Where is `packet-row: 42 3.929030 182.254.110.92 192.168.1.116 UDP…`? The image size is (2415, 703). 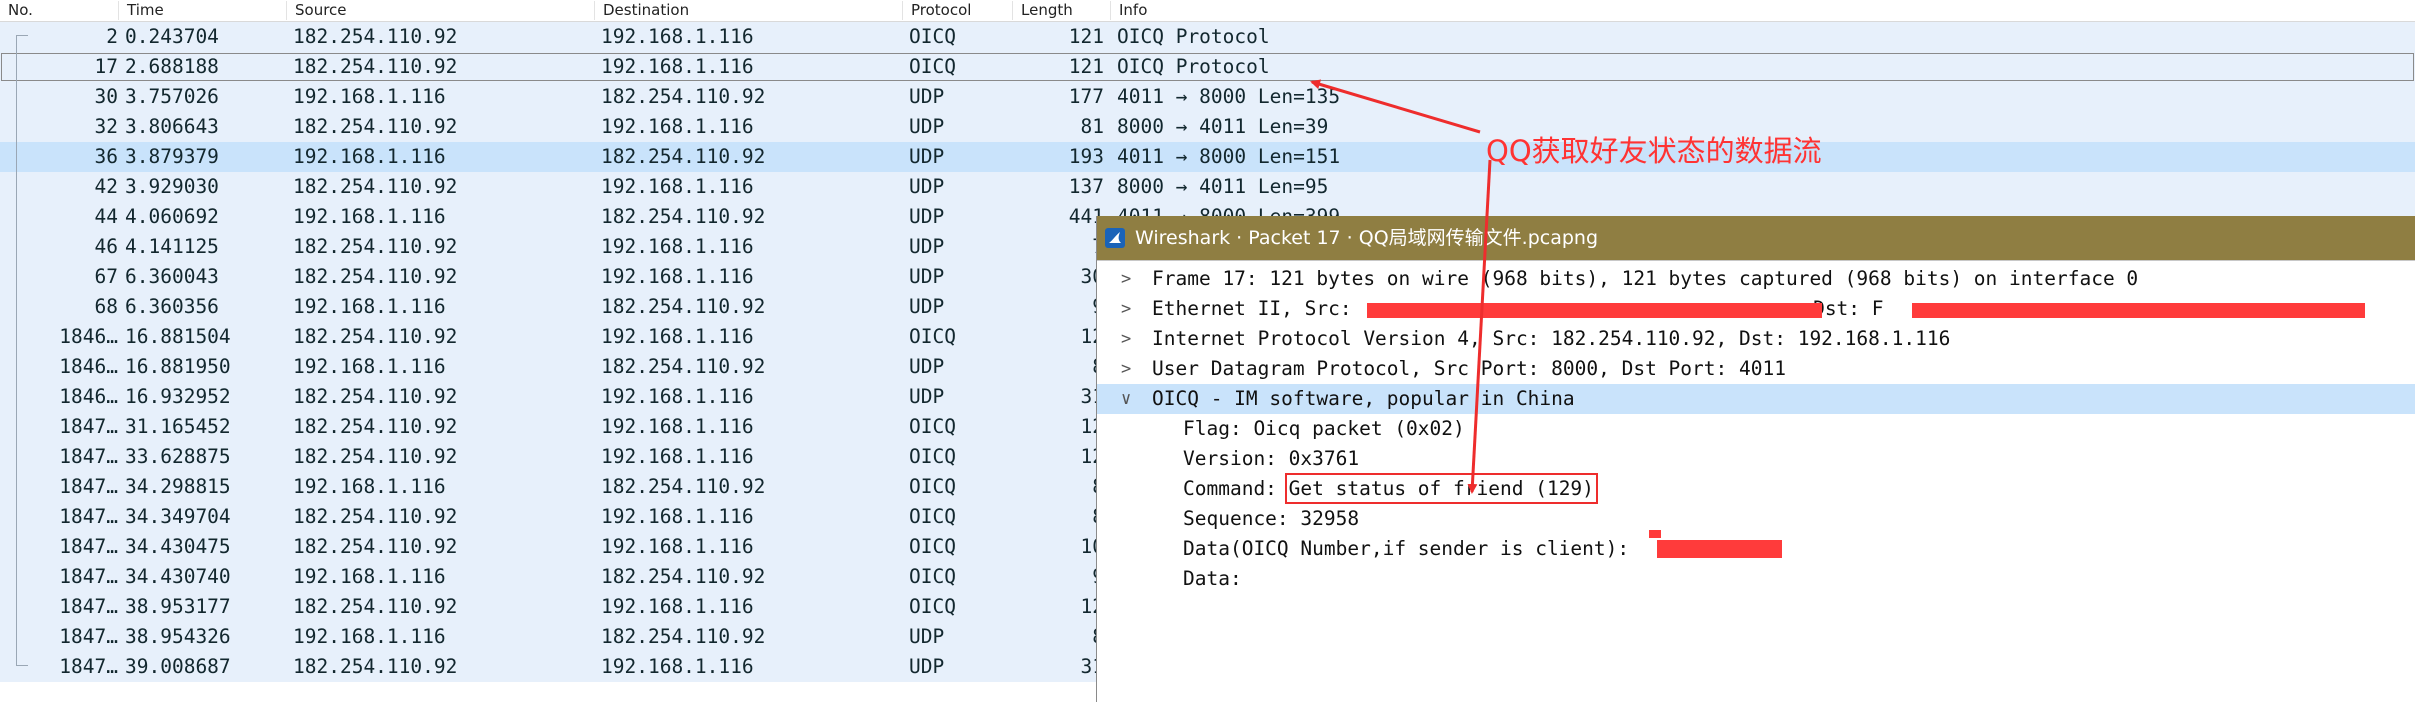
packet-row: 42 3.929030 182.254.110.92 192.168.1.116 UDP… is located at coordinates (1207, 187).